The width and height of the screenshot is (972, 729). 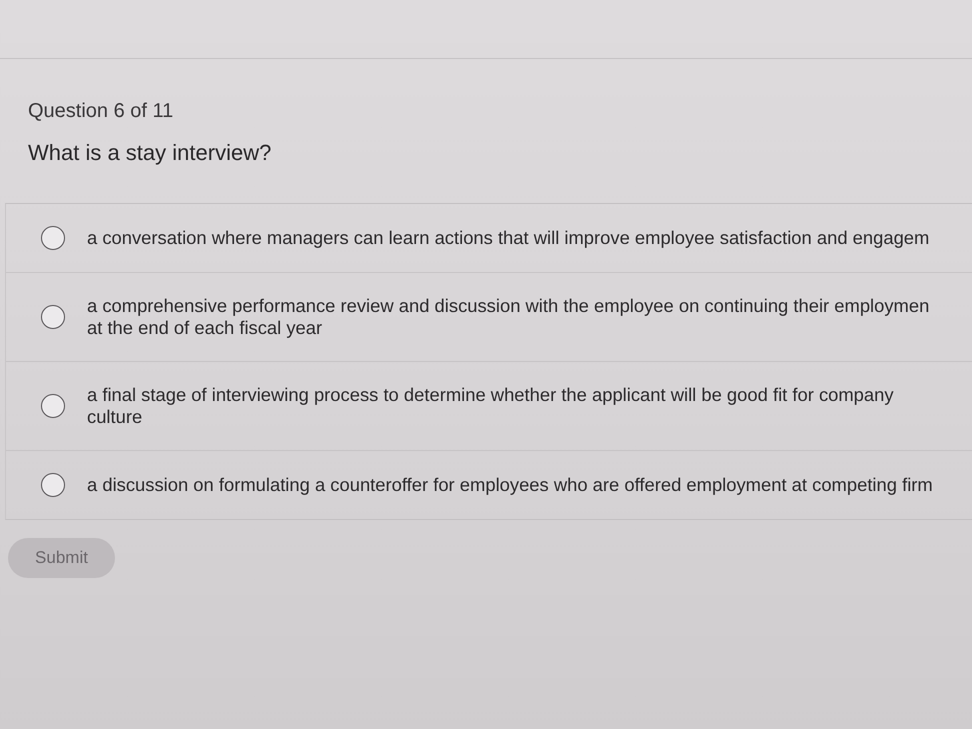 What do you see at coordinates (101, 111) in the screenshot?
I see `question-counter: Question 6 of 11` at bounding box center [101, 111].